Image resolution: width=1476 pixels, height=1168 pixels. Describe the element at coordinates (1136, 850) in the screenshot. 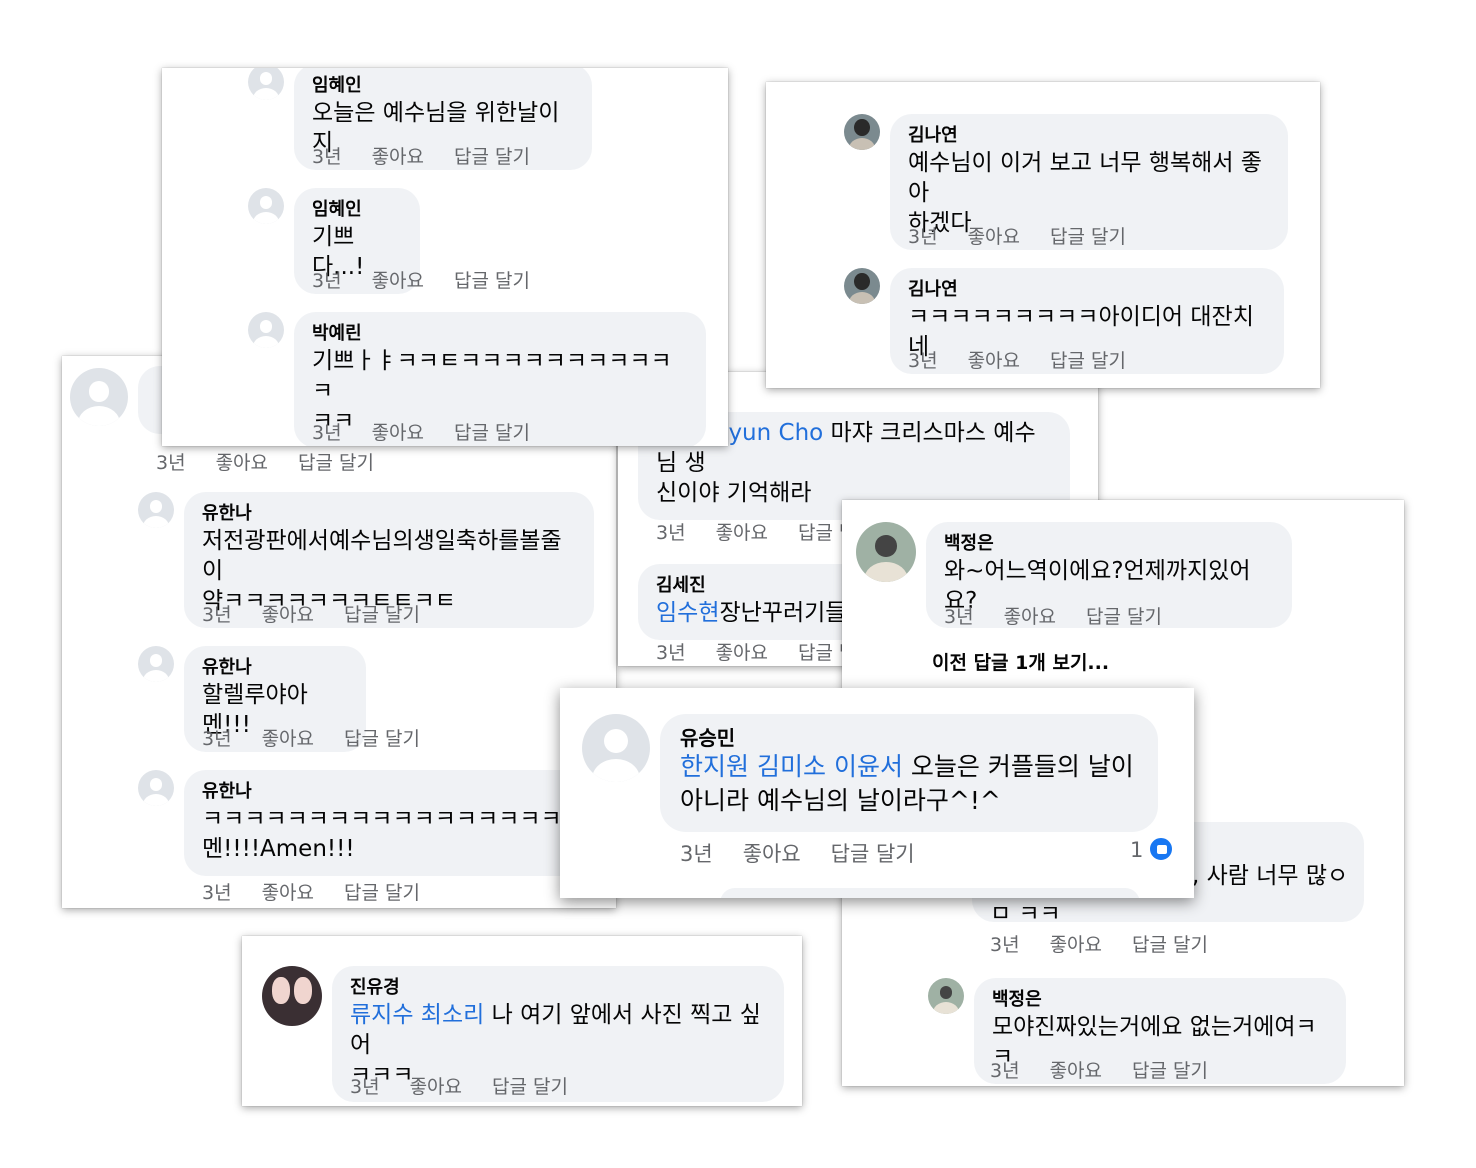

I see `reaction-count: 1` at that location.